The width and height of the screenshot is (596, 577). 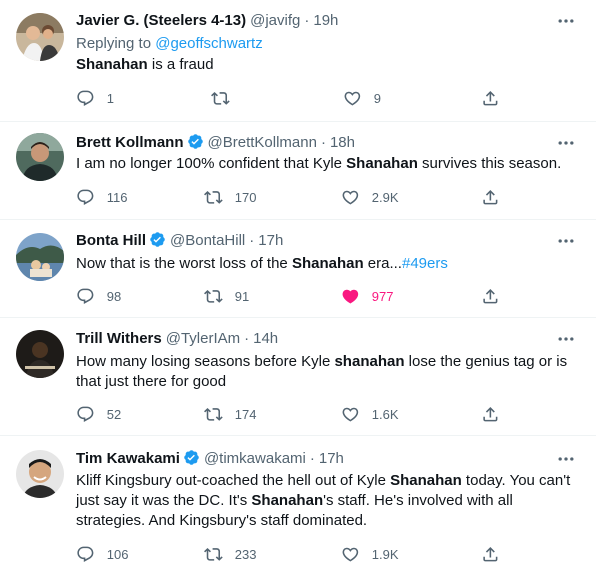 What do you see at coordinates (203, 338) in the screenshot?
I see `author-handle: @TylerIAm` at bounding box center [203, 338].